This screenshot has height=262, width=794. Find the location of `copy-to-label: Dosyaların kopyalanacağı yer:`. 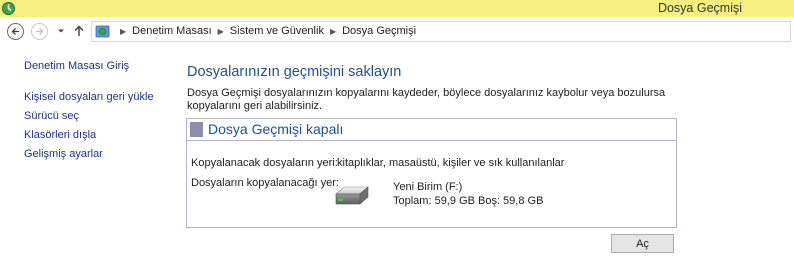

copy-to-label: Dosyaların kopyalanacağı yer: is located at coordinates (265, 183).